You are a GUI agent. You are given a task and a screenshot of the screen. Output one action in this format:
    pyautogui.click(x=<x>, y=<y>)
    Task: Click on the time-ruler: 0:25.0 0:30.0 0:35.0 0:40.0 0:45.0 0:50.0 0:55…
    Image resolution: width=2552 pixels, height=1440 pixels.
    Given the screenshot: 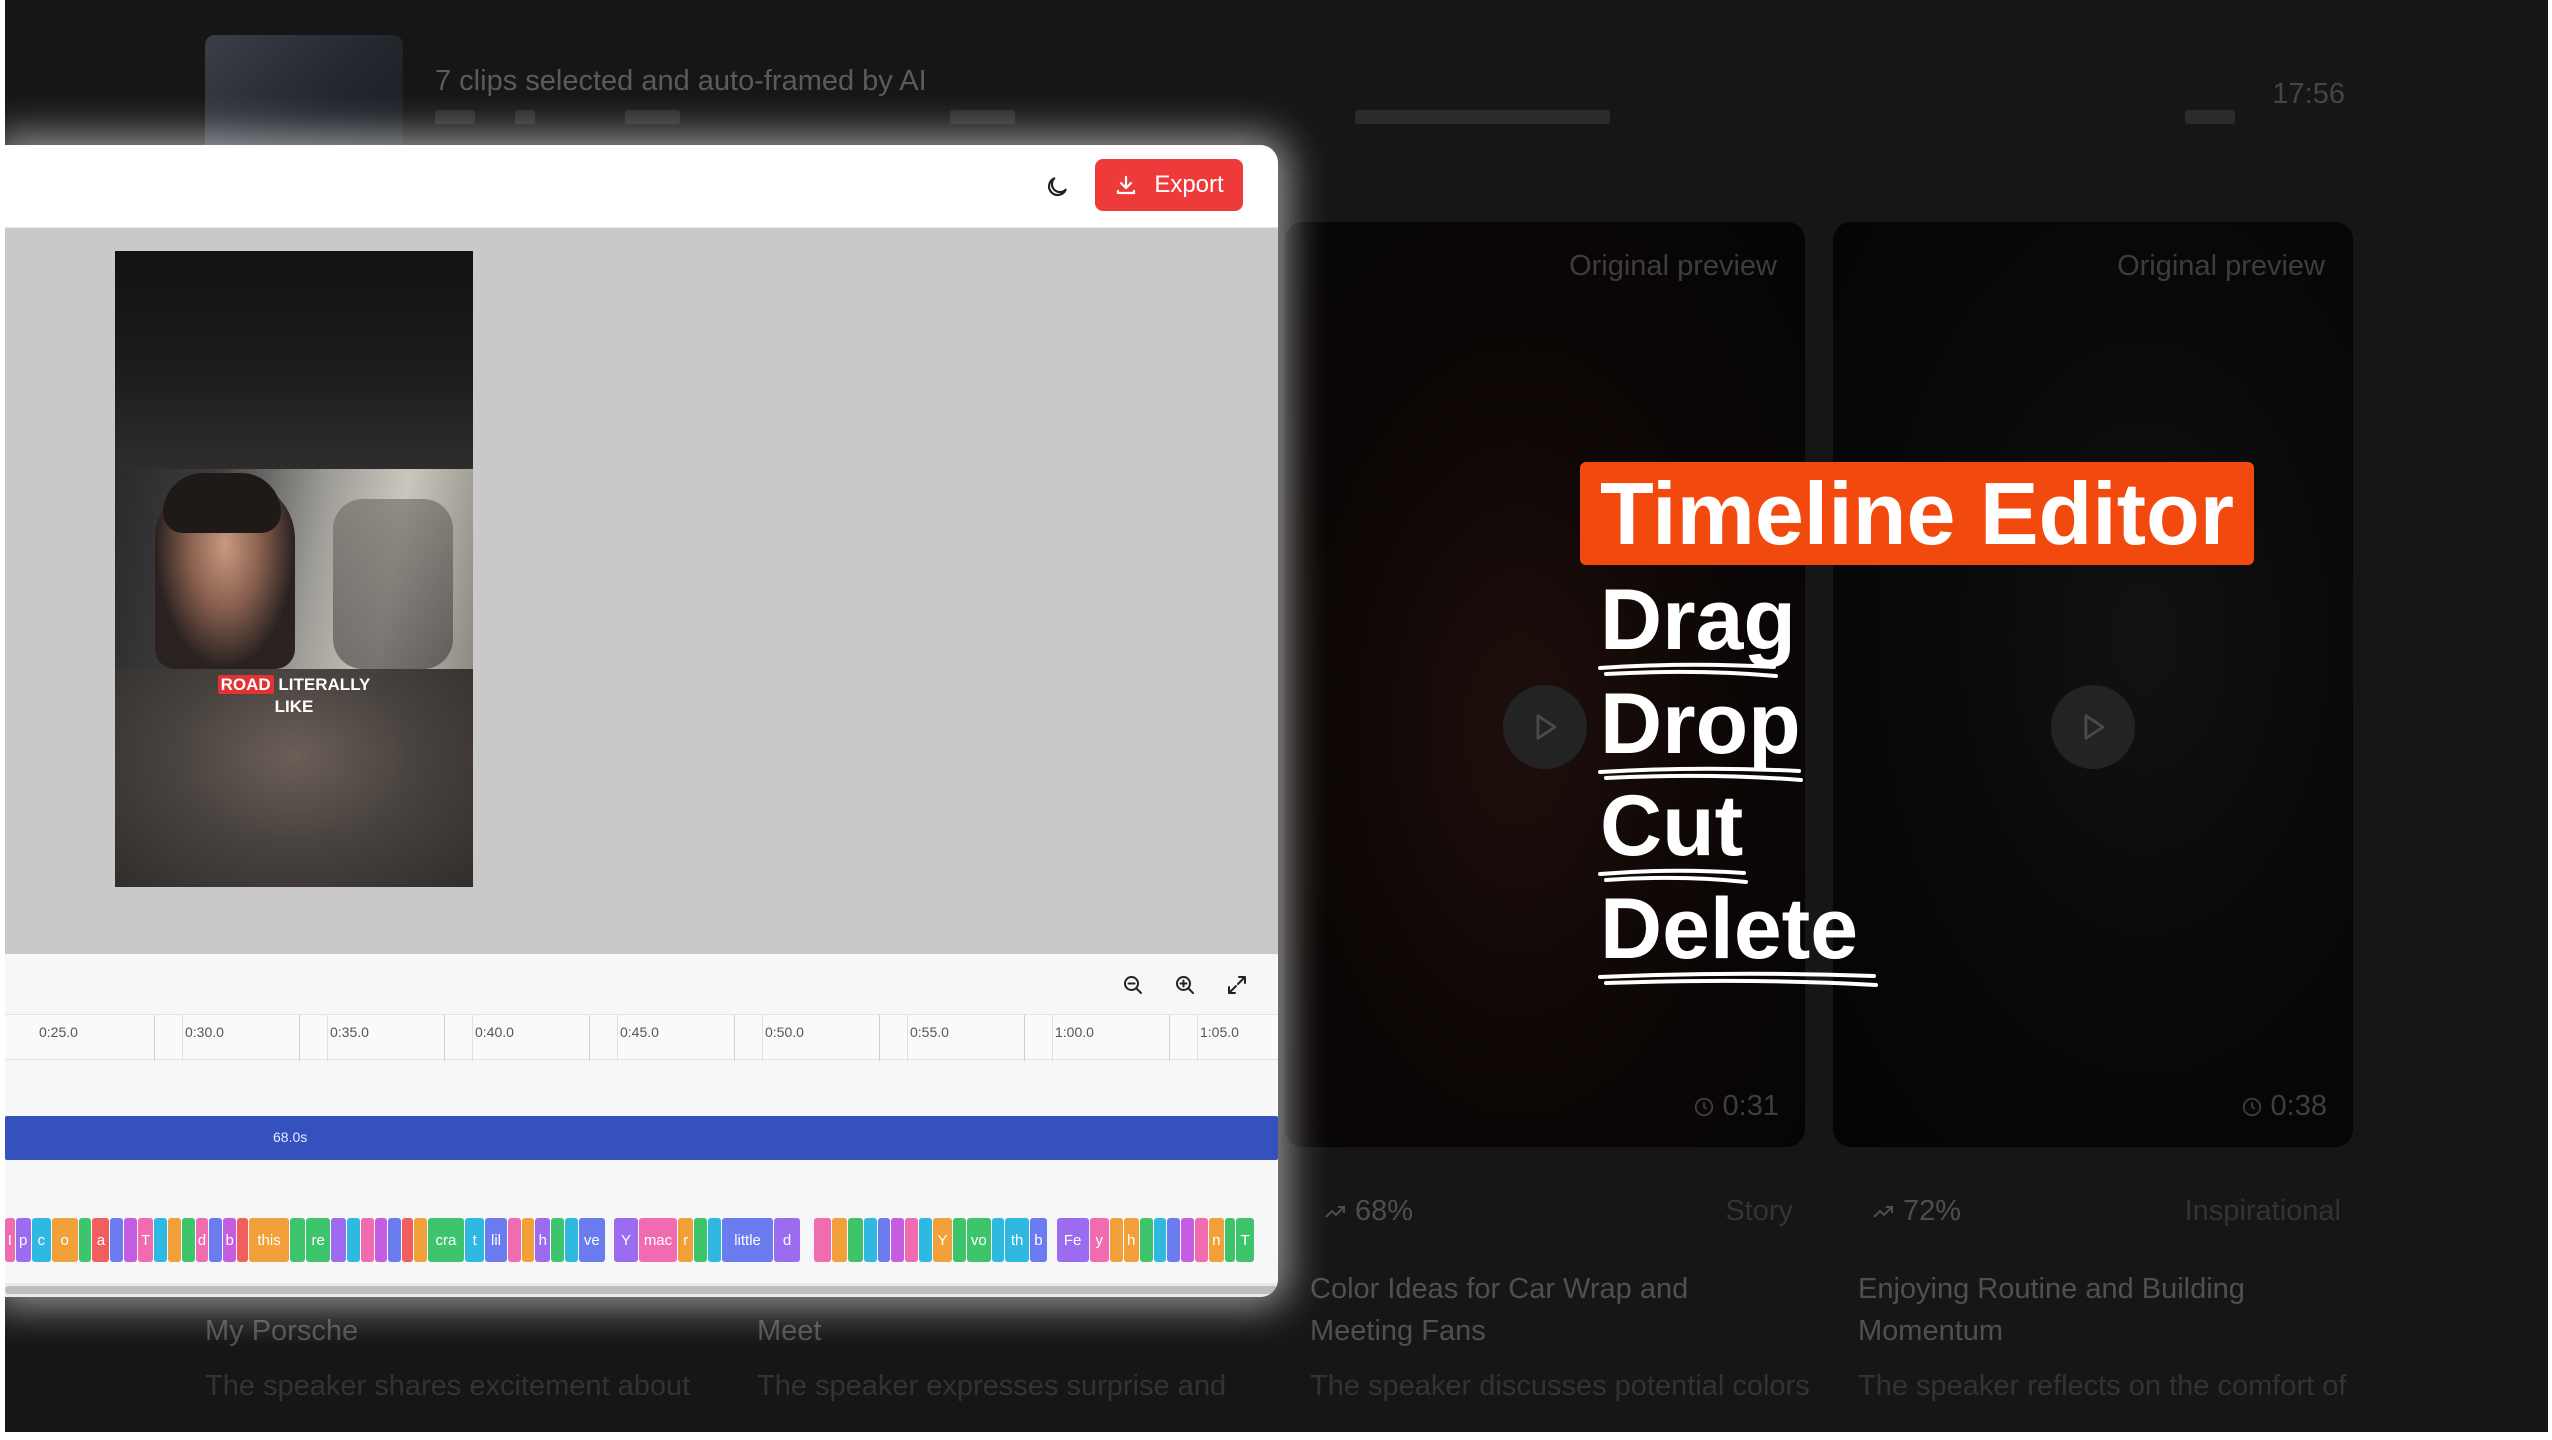 What is the action you would take?
    pyautogui.click(x=641, y=1037)
    